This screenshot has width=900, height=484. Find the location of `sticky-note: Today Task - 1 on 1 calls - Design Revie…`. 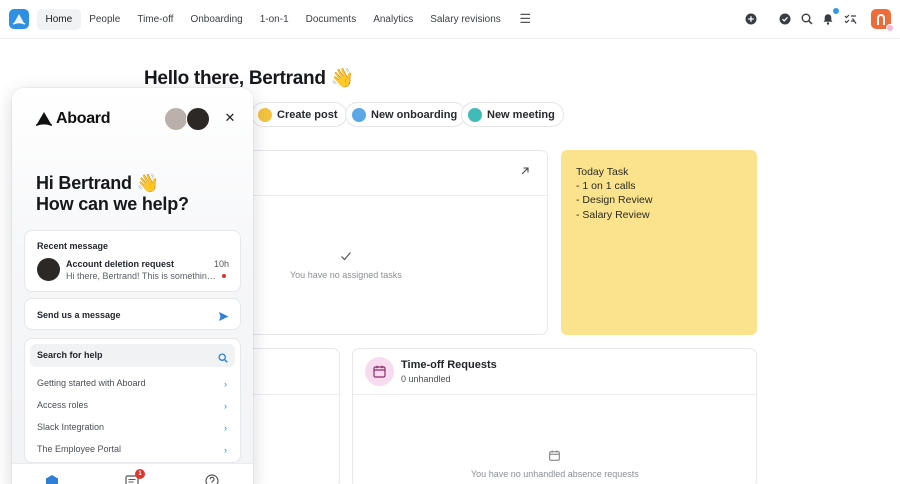

sticky-note: Today Task - 1 on 1 calls - Design Revie… is located at coordinates (659, 242).